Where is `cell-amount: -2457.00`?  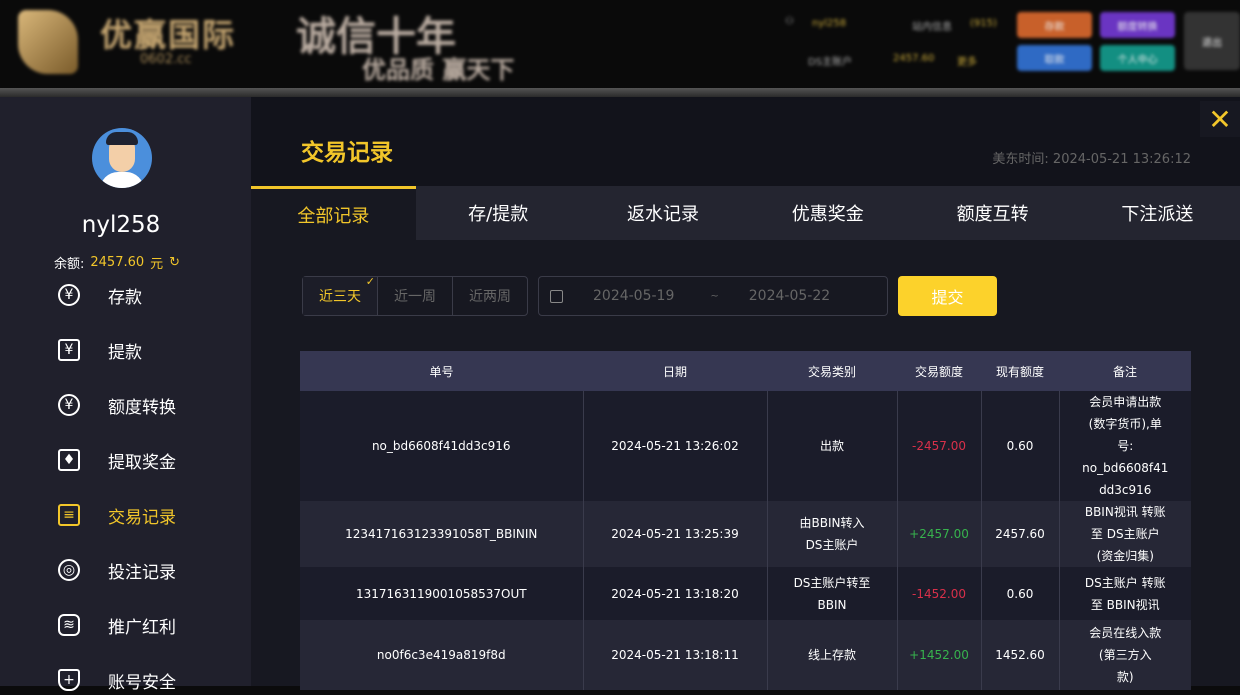
cell-amount: -2457.00 is located at coordinates (939, 446).